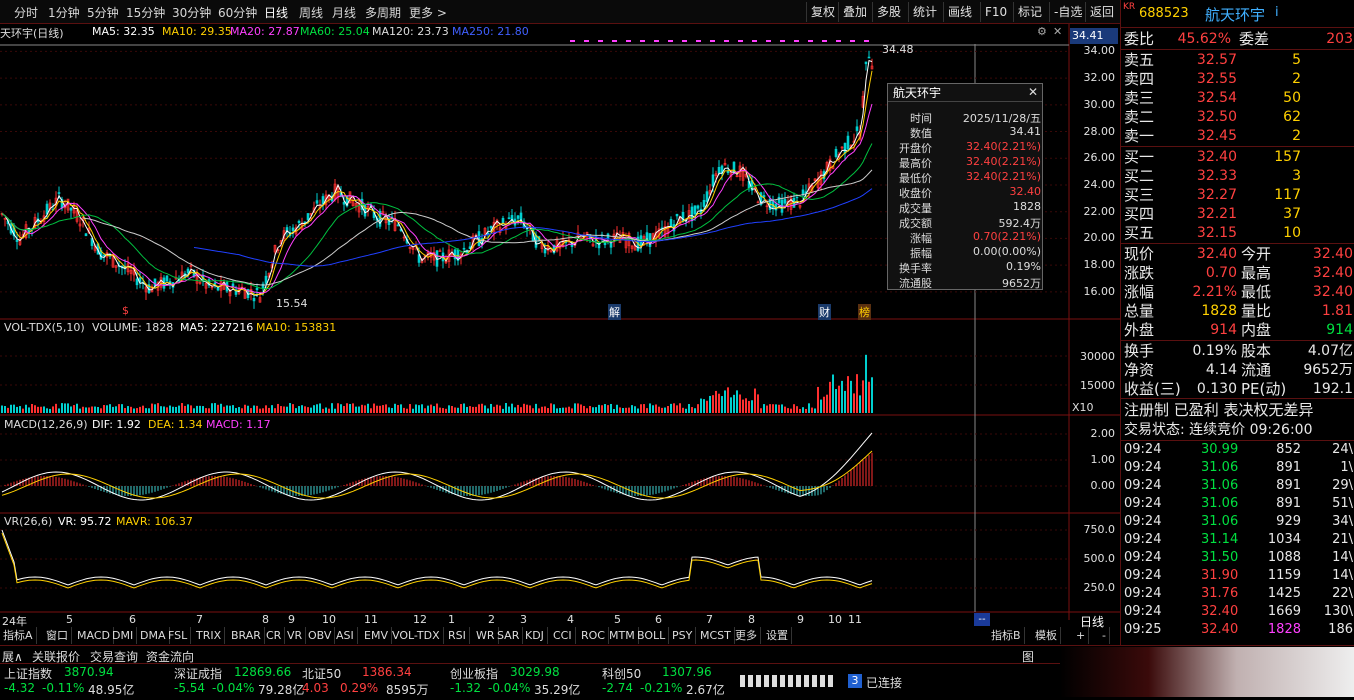 The image size is (1354, 700). What do you see at coordinates (466, 688) in the screenshot?
I see `index-chg: -1.32` at bounding box center [466, 688].